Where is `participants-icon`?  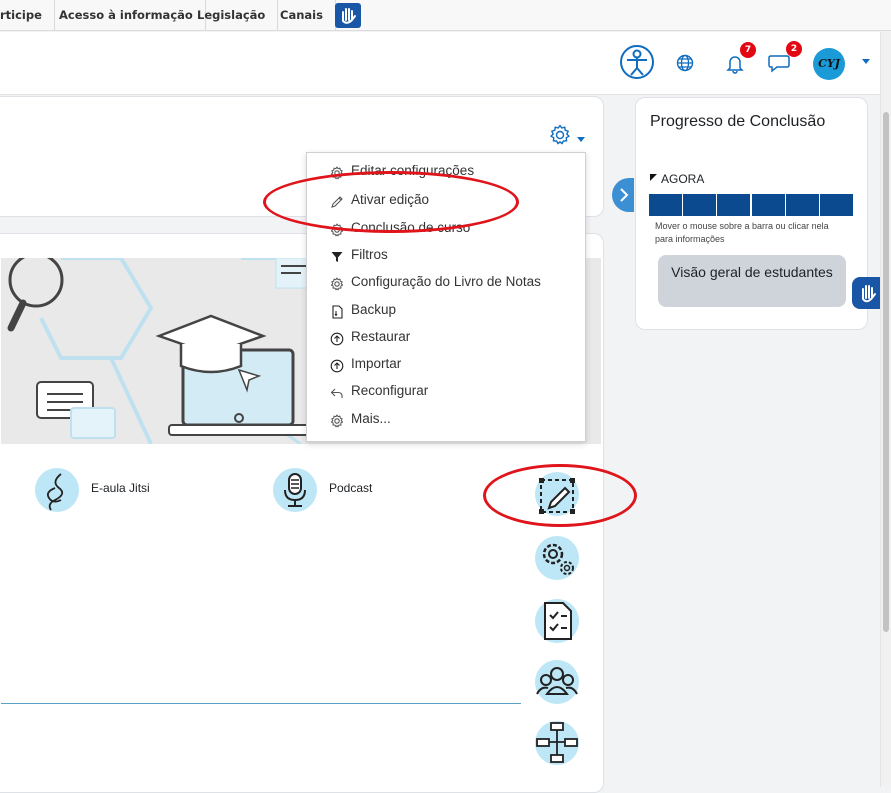 participants-icon is located at coordinates (557, 682).